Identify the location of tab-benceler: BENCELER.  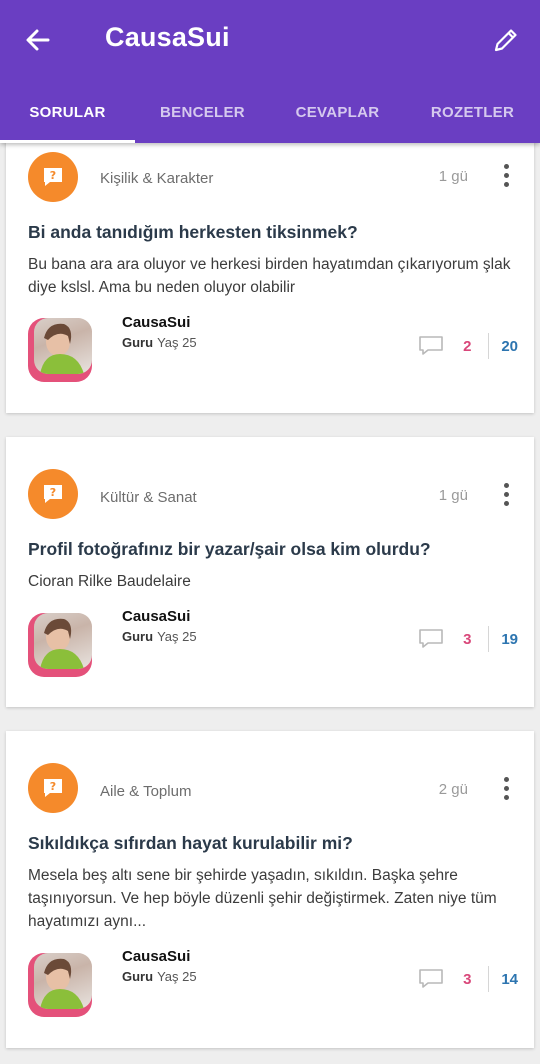
(202, 112).